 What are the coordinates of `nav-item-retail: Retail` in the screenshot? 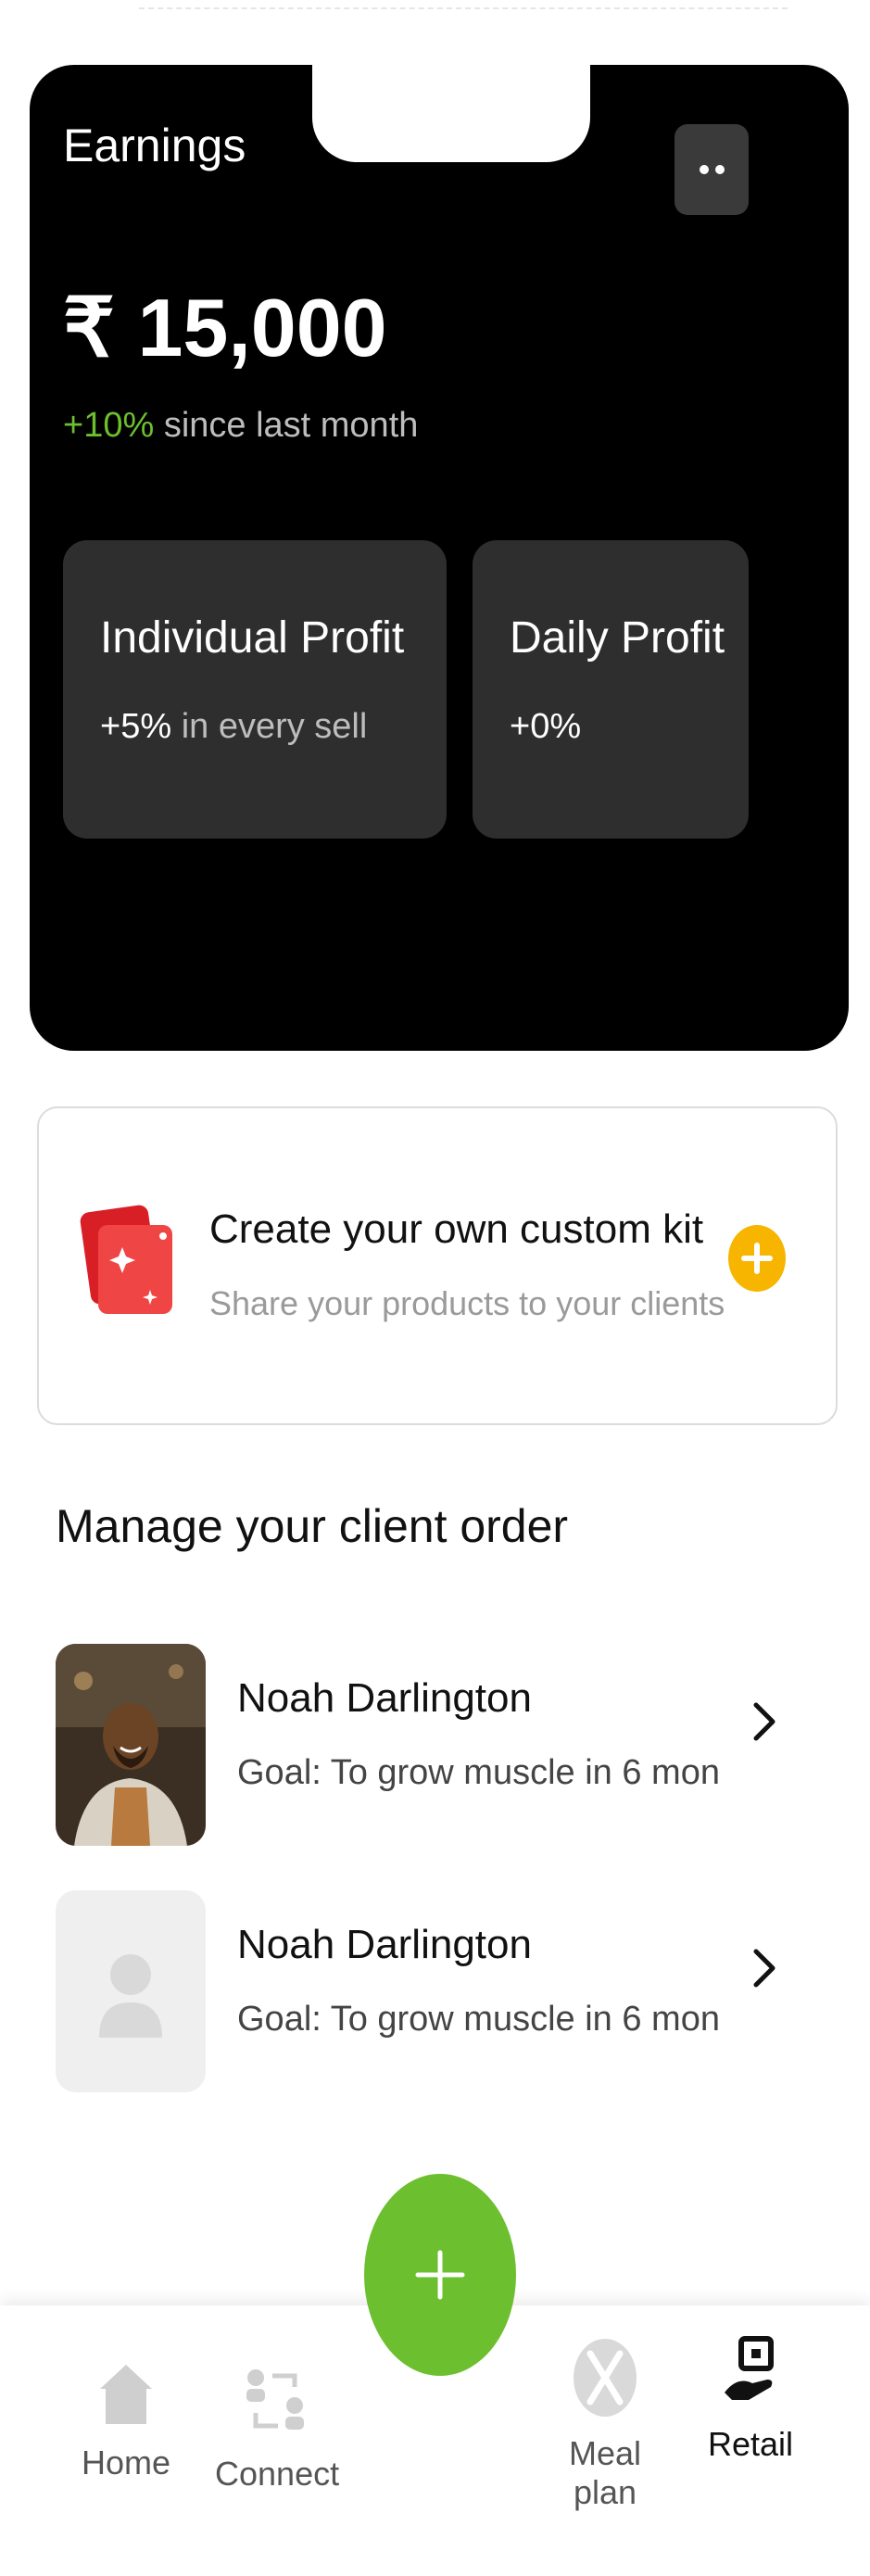 It's located at (751, 2399).